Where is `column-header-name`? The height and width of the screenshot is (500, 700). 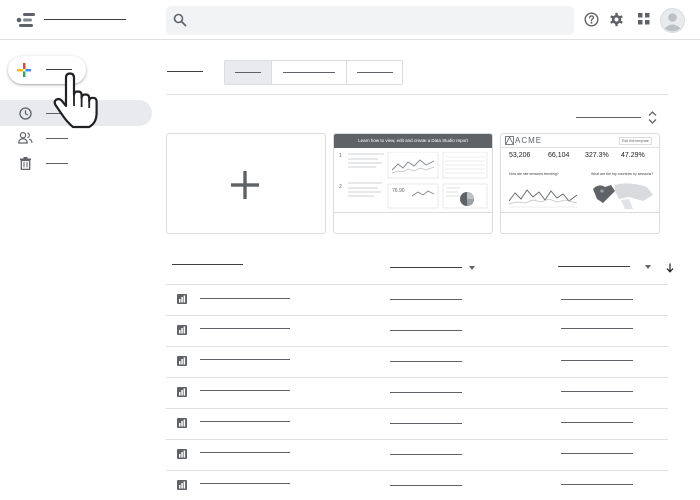 column-header-name is located at coordinates (207, 264).